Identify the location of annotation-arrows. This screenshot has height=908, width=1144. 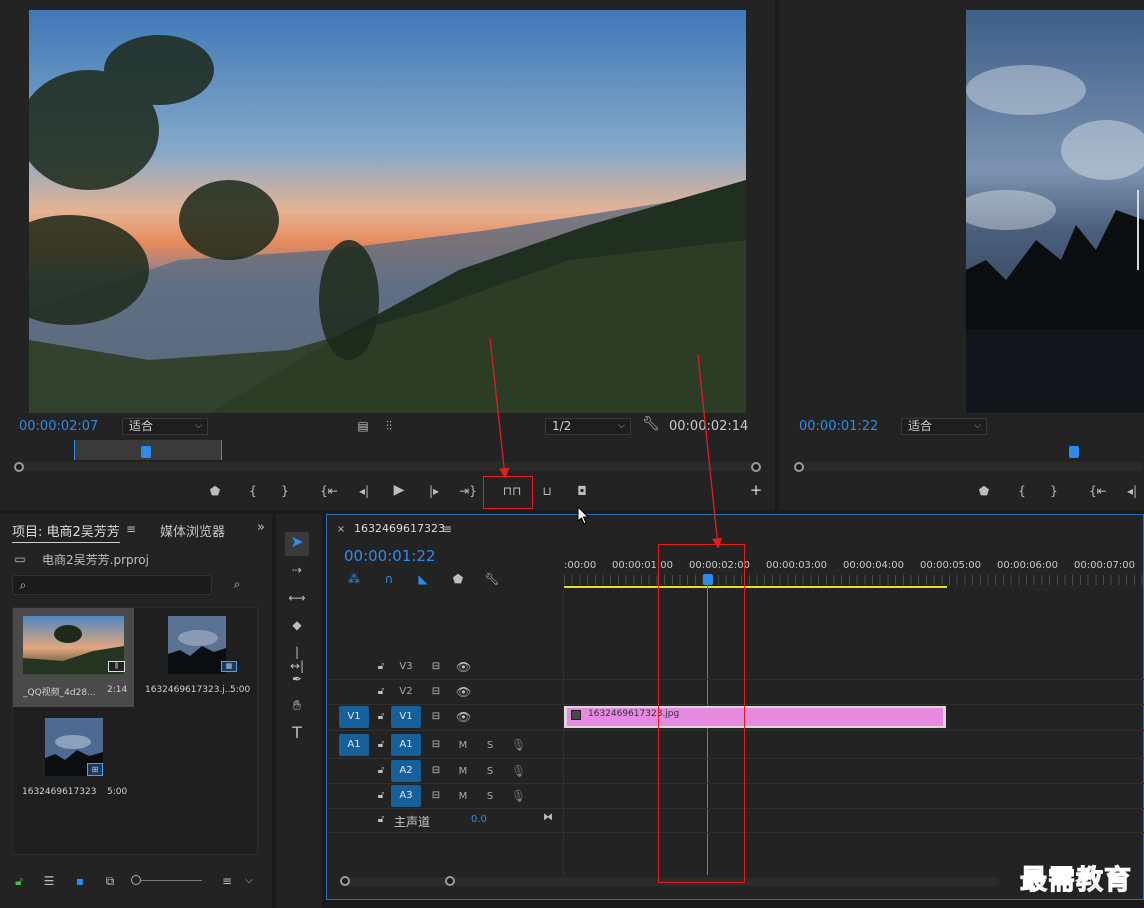
(606, 443).